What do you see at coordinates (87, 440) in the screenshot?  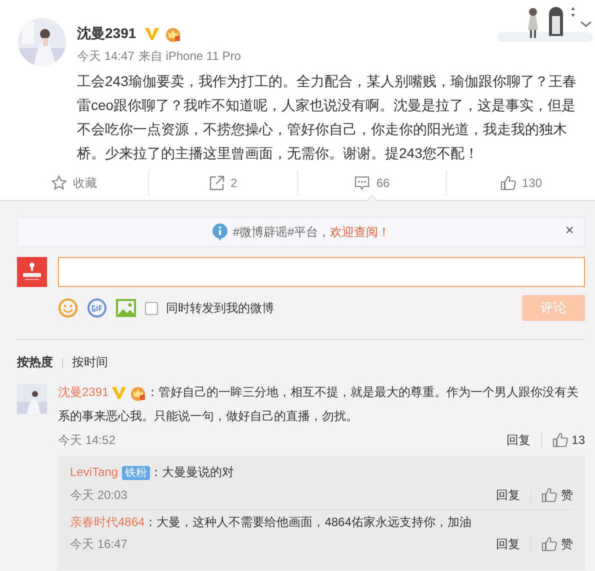 I see `comment-time: 今天 14:52` at bounding box center [87, 440].